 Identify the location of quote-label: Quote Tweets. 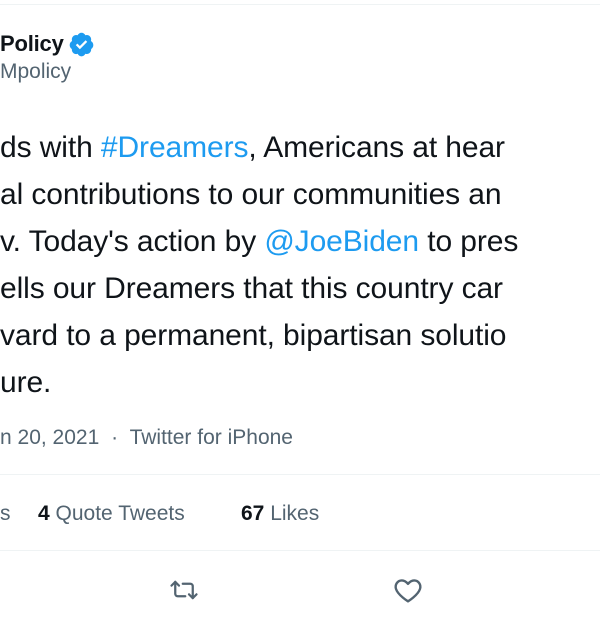
(120, 513).